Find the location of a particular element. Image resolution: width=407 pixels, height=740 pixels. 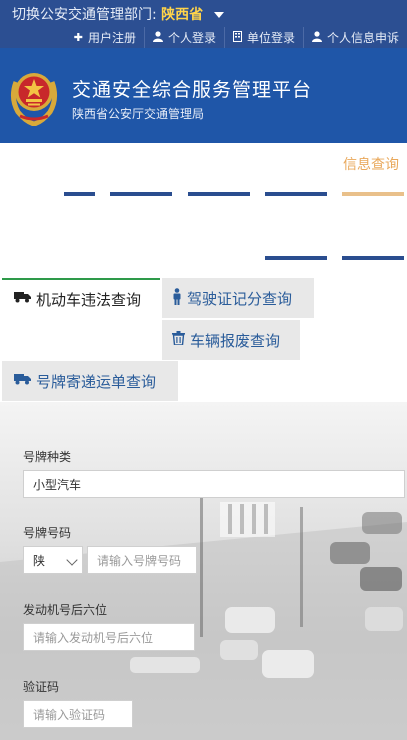

chevron-down-icon is located at coordinates (72, 560).